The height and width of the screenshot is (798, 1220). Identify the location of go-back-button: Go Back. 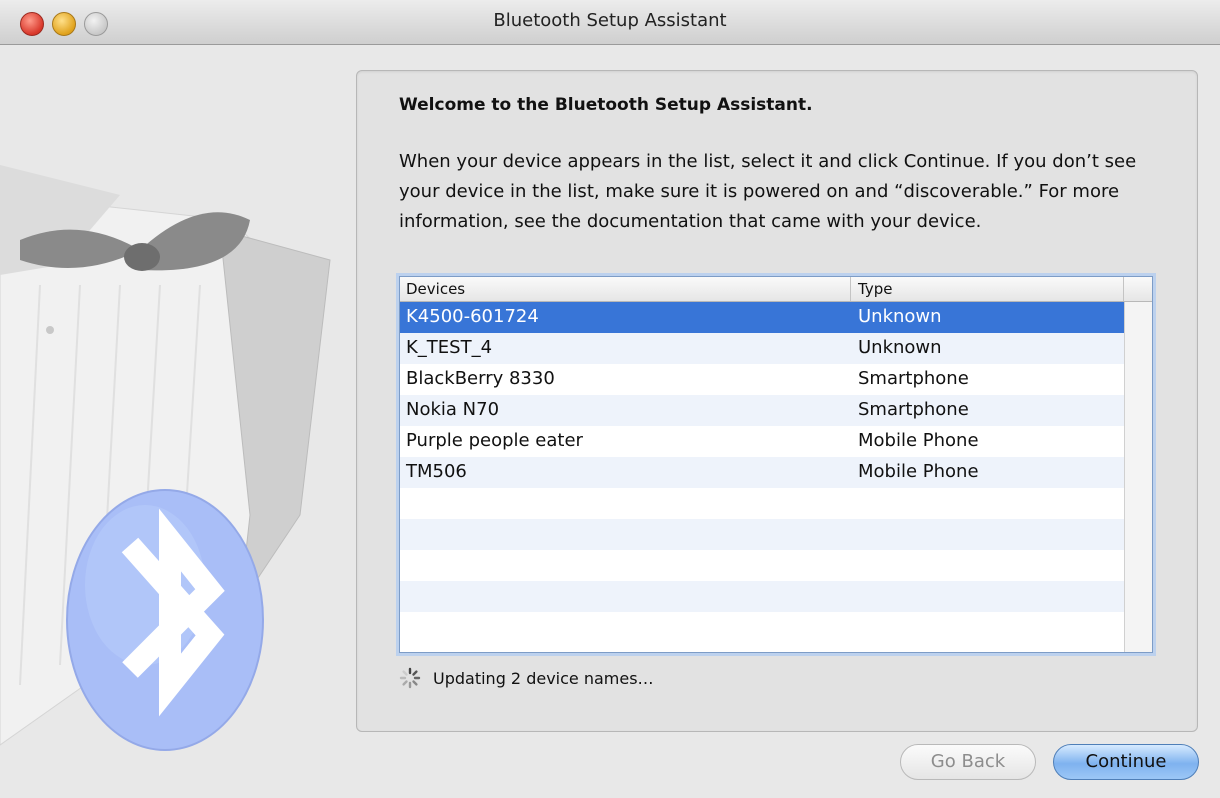
(968, 762).